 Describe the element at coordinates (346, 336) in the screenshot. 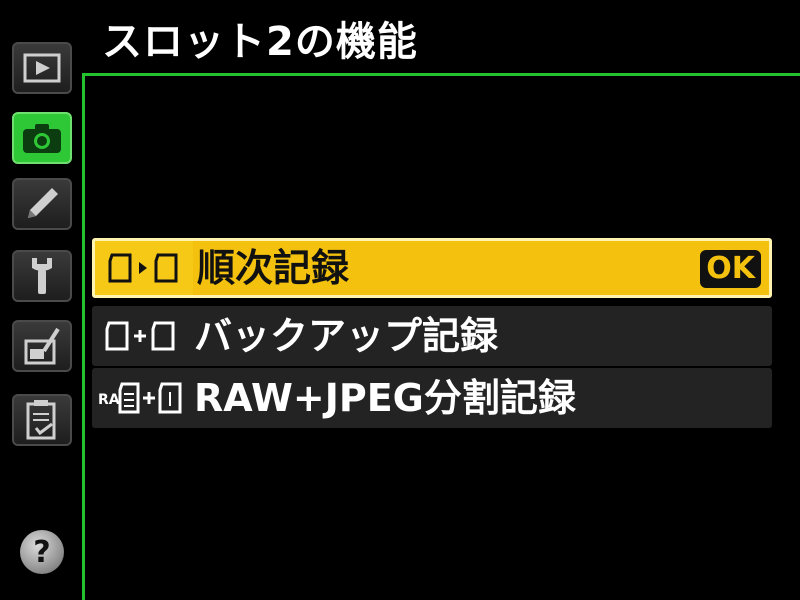

I see `menu-item-label: バックアップ記録` at that location.